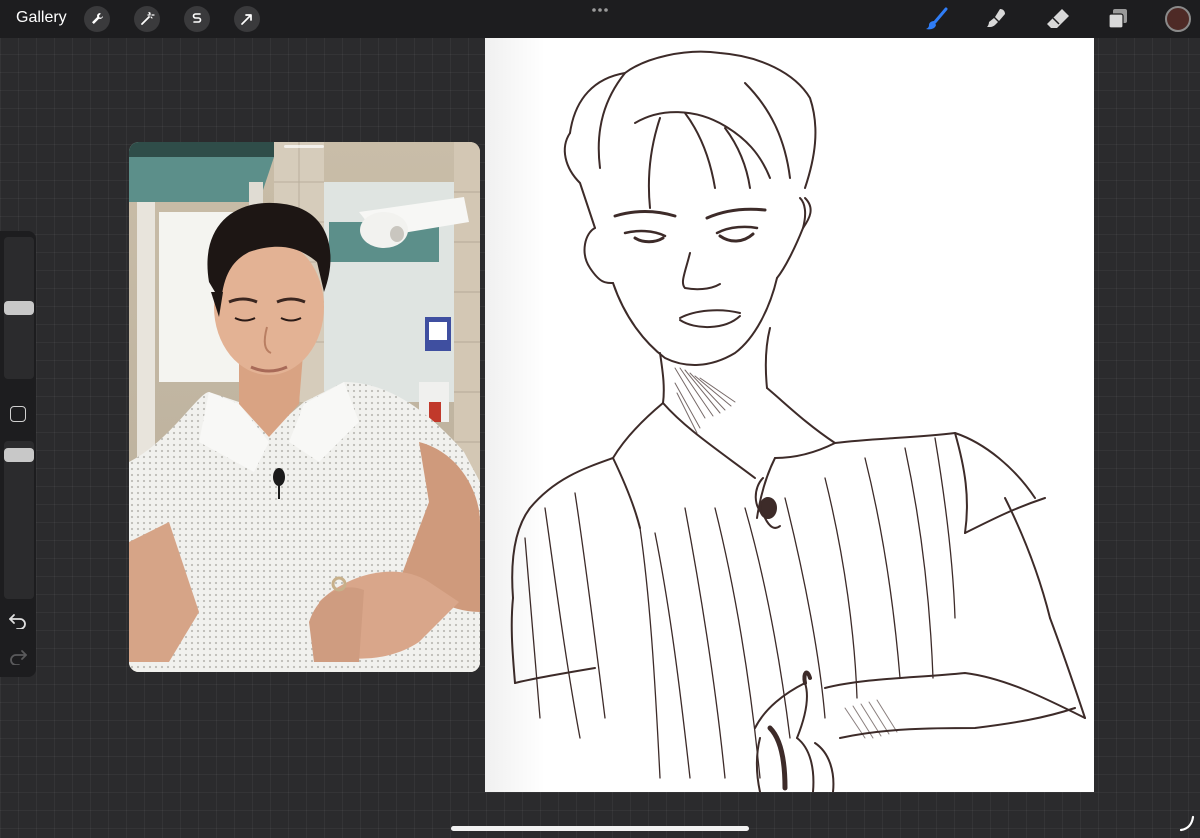 Image resolution: width=1200 pixels, height=838 pixels. What do you see at coordinates (1187, 823) in the screenshot?
I see `quick-menu-icon` at bounding box center [1187, 823].